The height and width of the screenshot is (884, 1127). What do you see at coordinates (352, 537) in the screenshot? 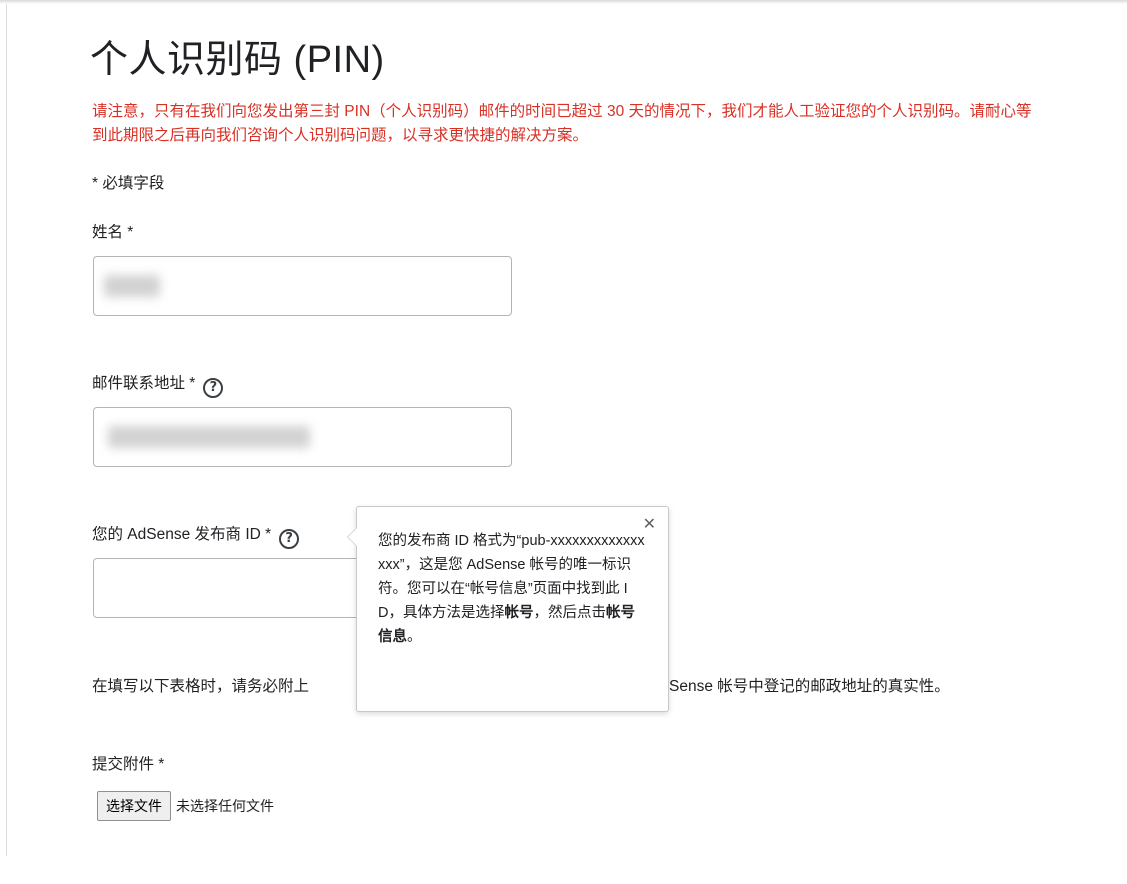
I see `tooltip-arrow` at bounding box center [352, 537].